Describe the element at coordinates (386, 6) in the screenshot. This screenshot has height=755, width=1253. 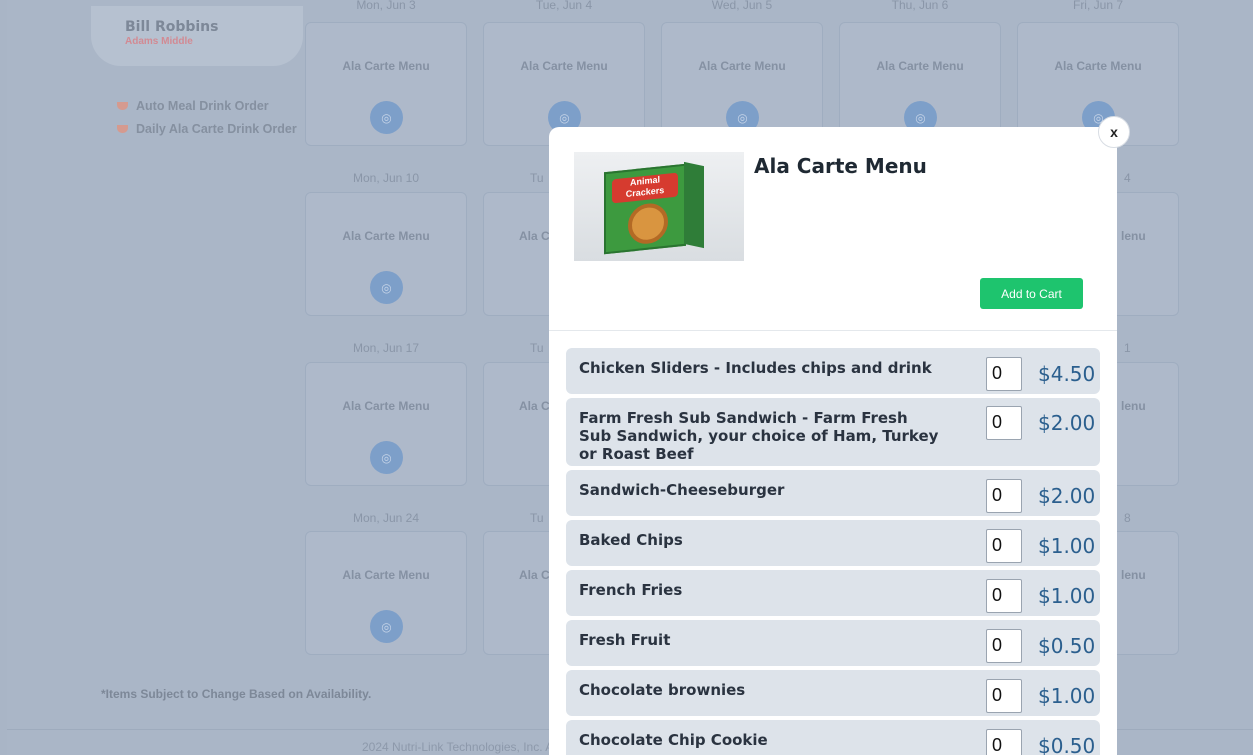
I see `day-label: Mon, Jun 3` at that location.